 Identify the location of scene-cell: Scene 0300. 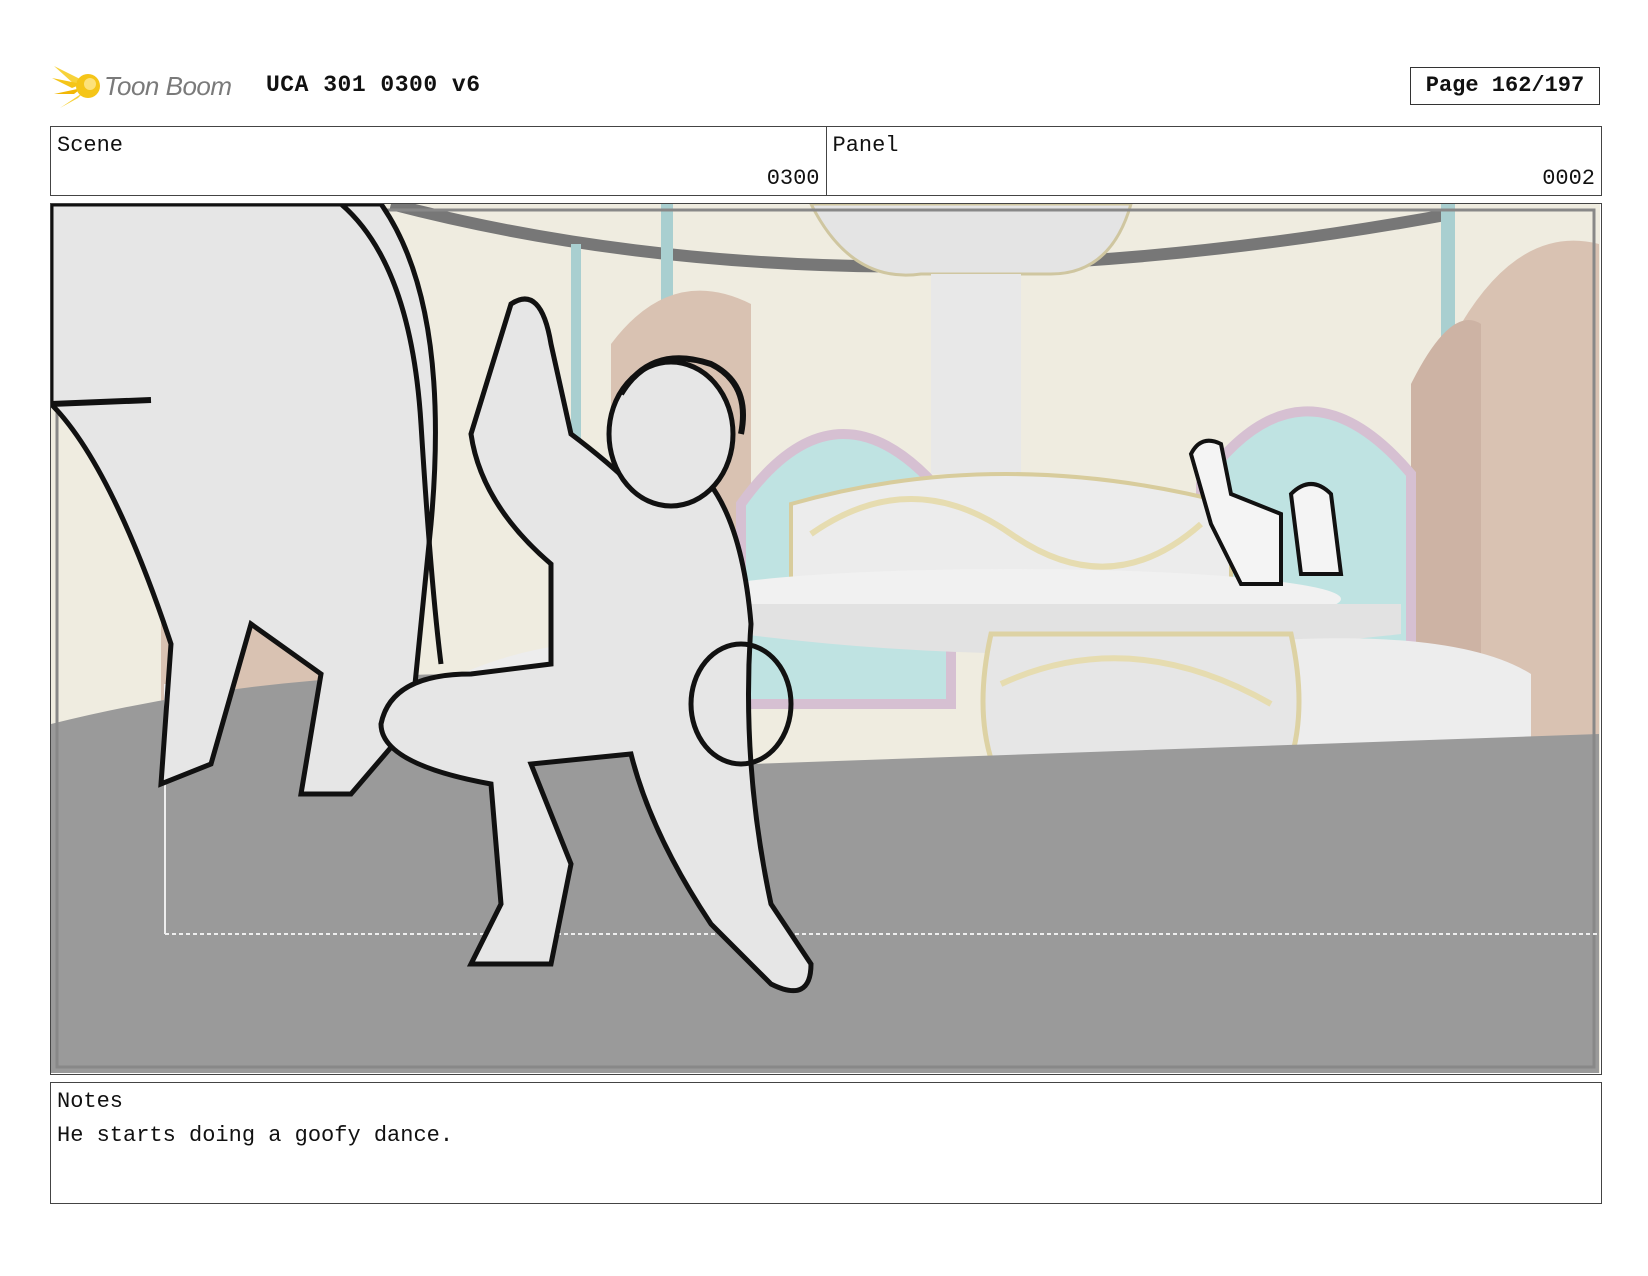
(438, 161).